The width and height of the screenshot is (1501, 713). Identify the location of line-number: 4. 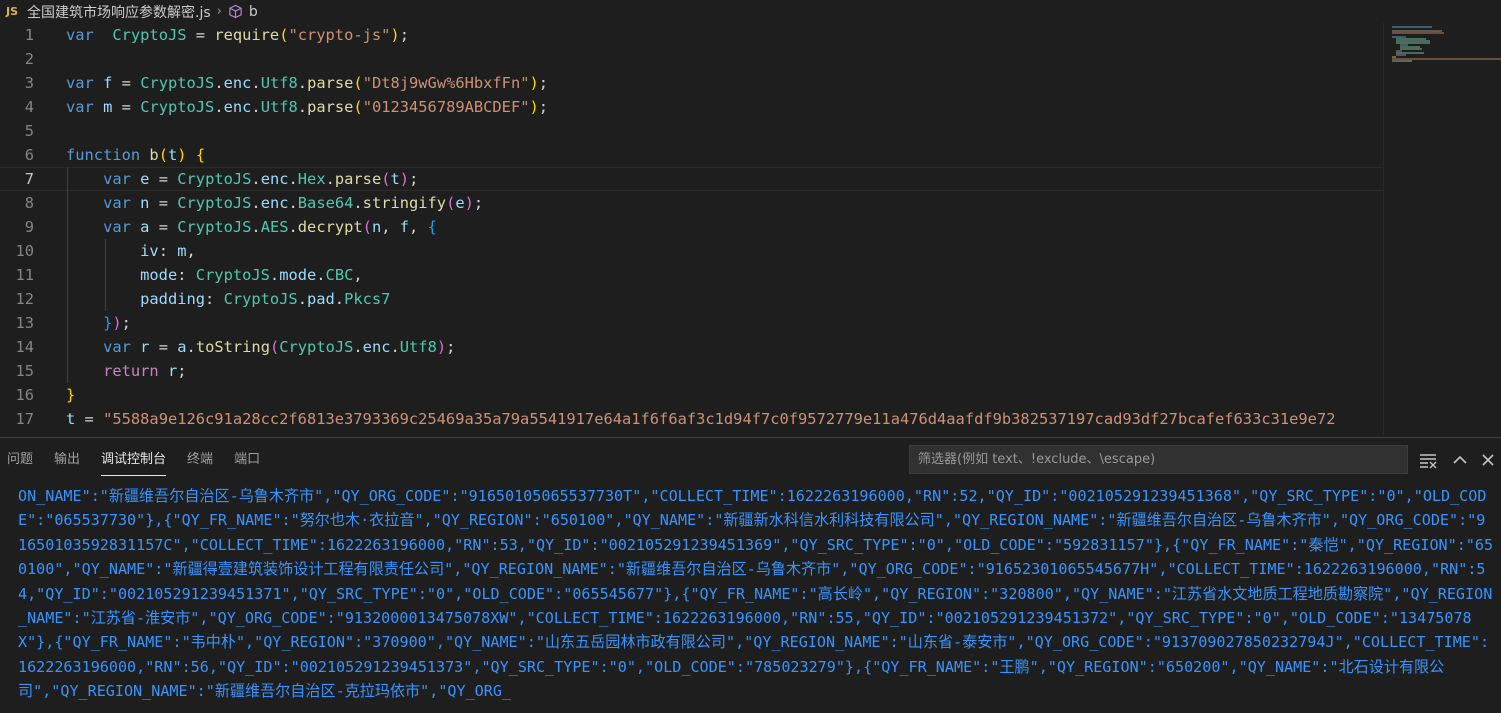
(29, 107).